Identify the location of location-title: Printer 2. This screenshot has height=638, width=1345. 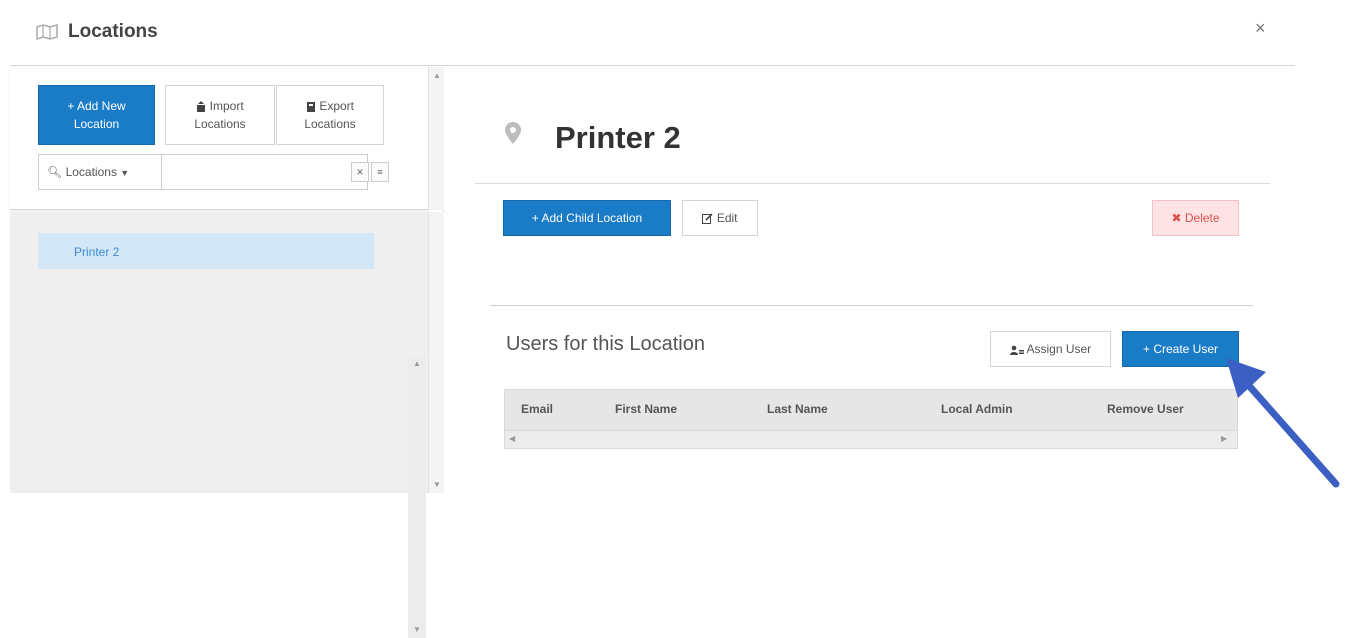
(618, 137).